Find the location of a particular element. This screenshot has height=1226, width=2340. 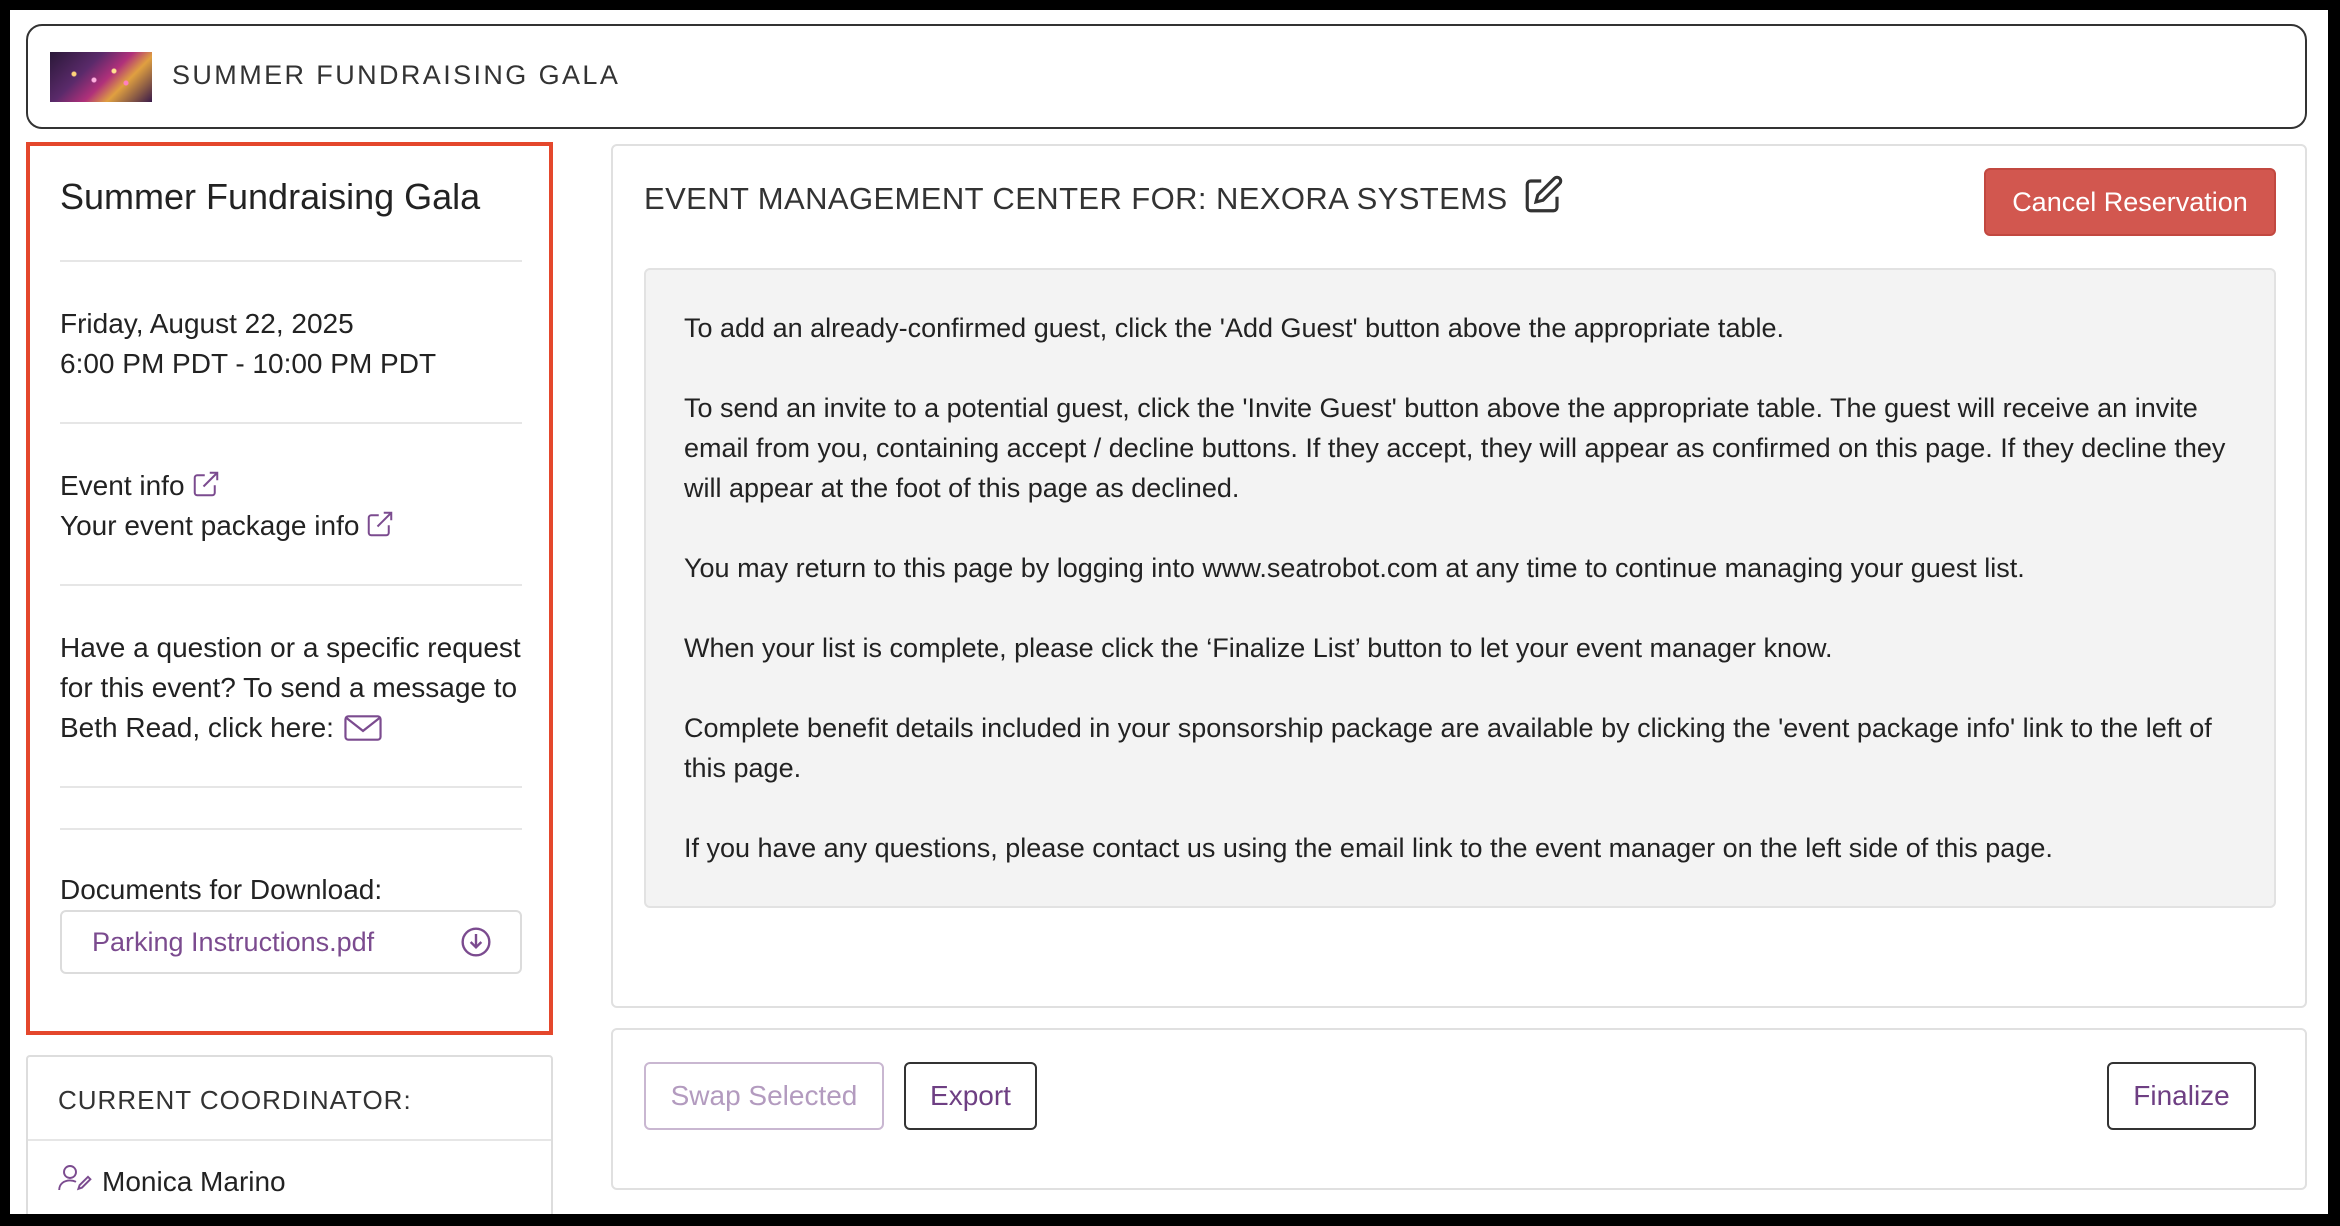

guest-actions-card: Swap Selected Export Finalize is located at coordinates (1459, 1109).